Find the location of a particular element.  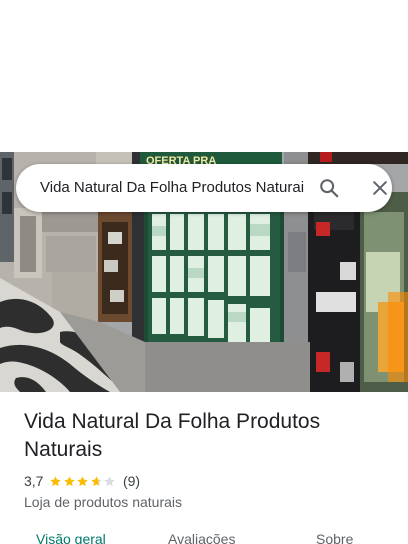

tab-reviews: Avaliações is located at coordinates (201, 537).